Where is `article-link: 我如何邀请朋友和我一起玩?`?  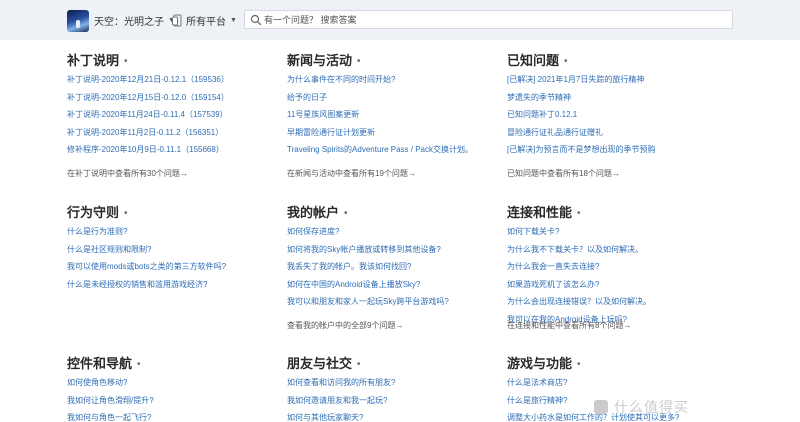
article-link: 我如何邀请朋友和我一起玩? is located at coordinates (392, 400).